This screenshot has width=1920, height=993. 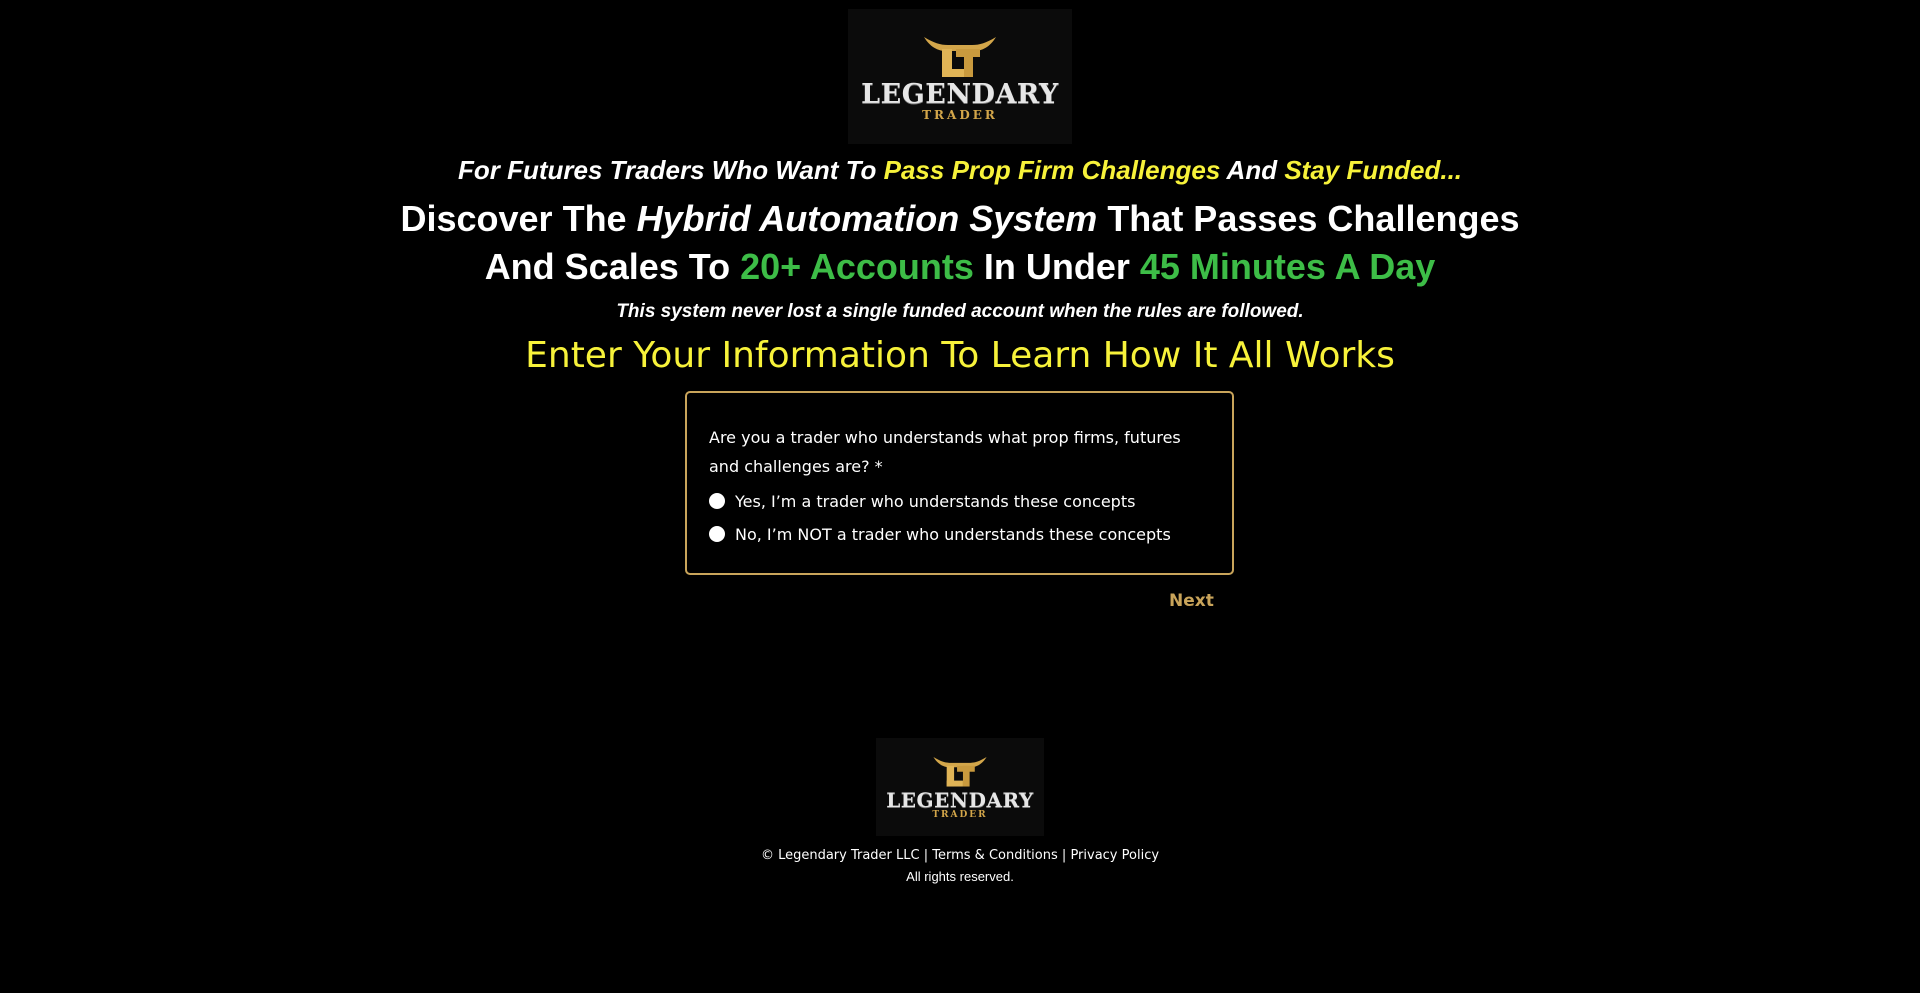 What do you see at coordinates (995, 855) in the screenshot?
I see `terms-link: Terms & Conditions` at bounding box center [995, 855].